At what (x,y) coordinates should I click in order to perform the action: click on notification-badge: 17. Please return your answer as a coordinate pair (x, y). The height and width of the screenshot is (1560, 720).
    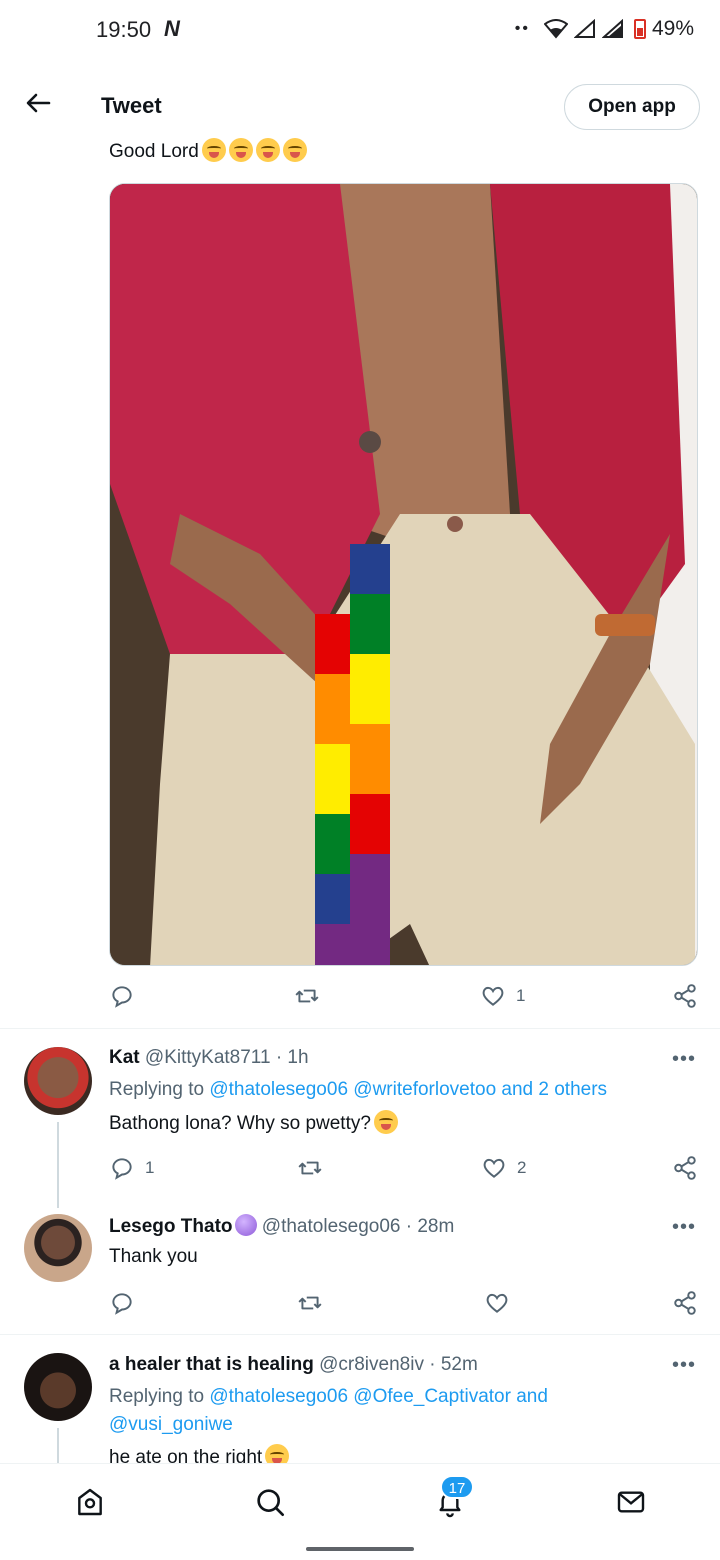
    Looking at the image, I should click on (457, 1487).